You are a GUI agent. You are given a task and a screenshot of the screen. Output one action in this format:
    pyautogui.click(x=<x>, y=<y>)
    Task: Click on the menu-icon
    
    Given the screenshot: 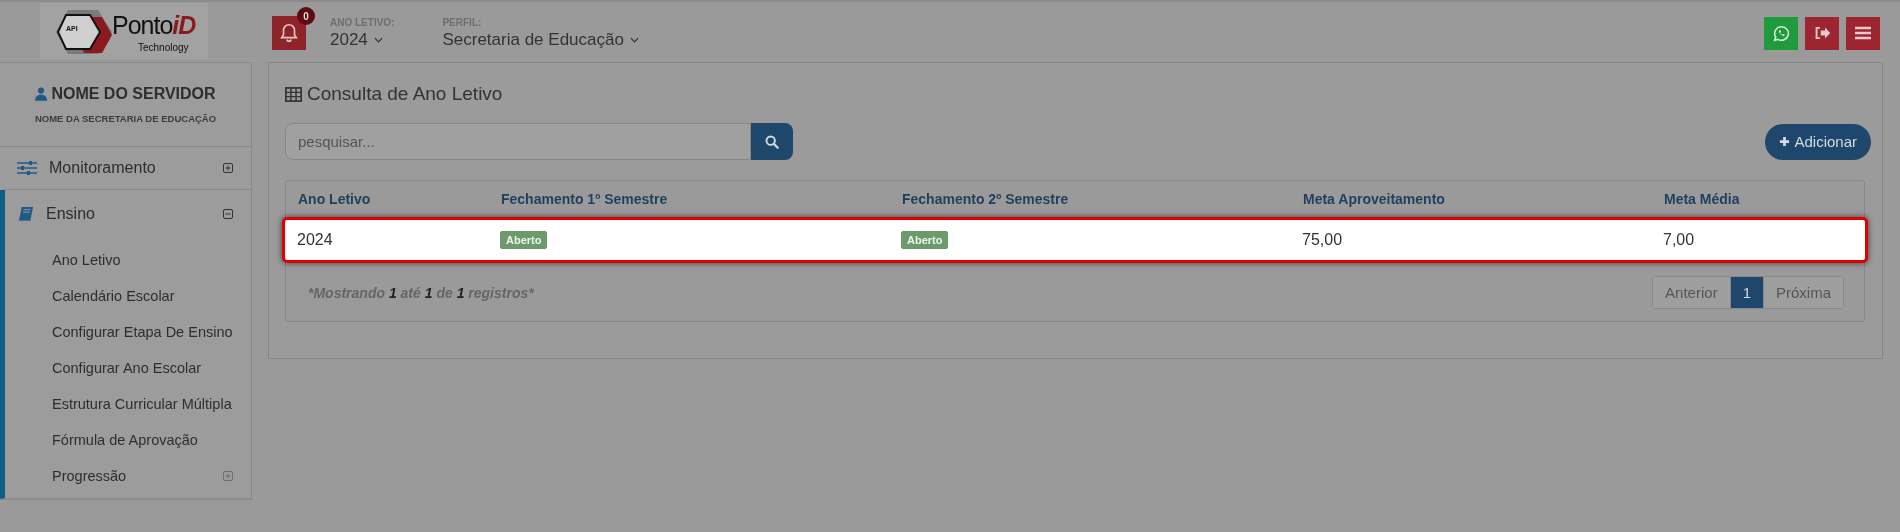 What is the action you would take?
    pyautogui.click(x=1863, y=33)
    